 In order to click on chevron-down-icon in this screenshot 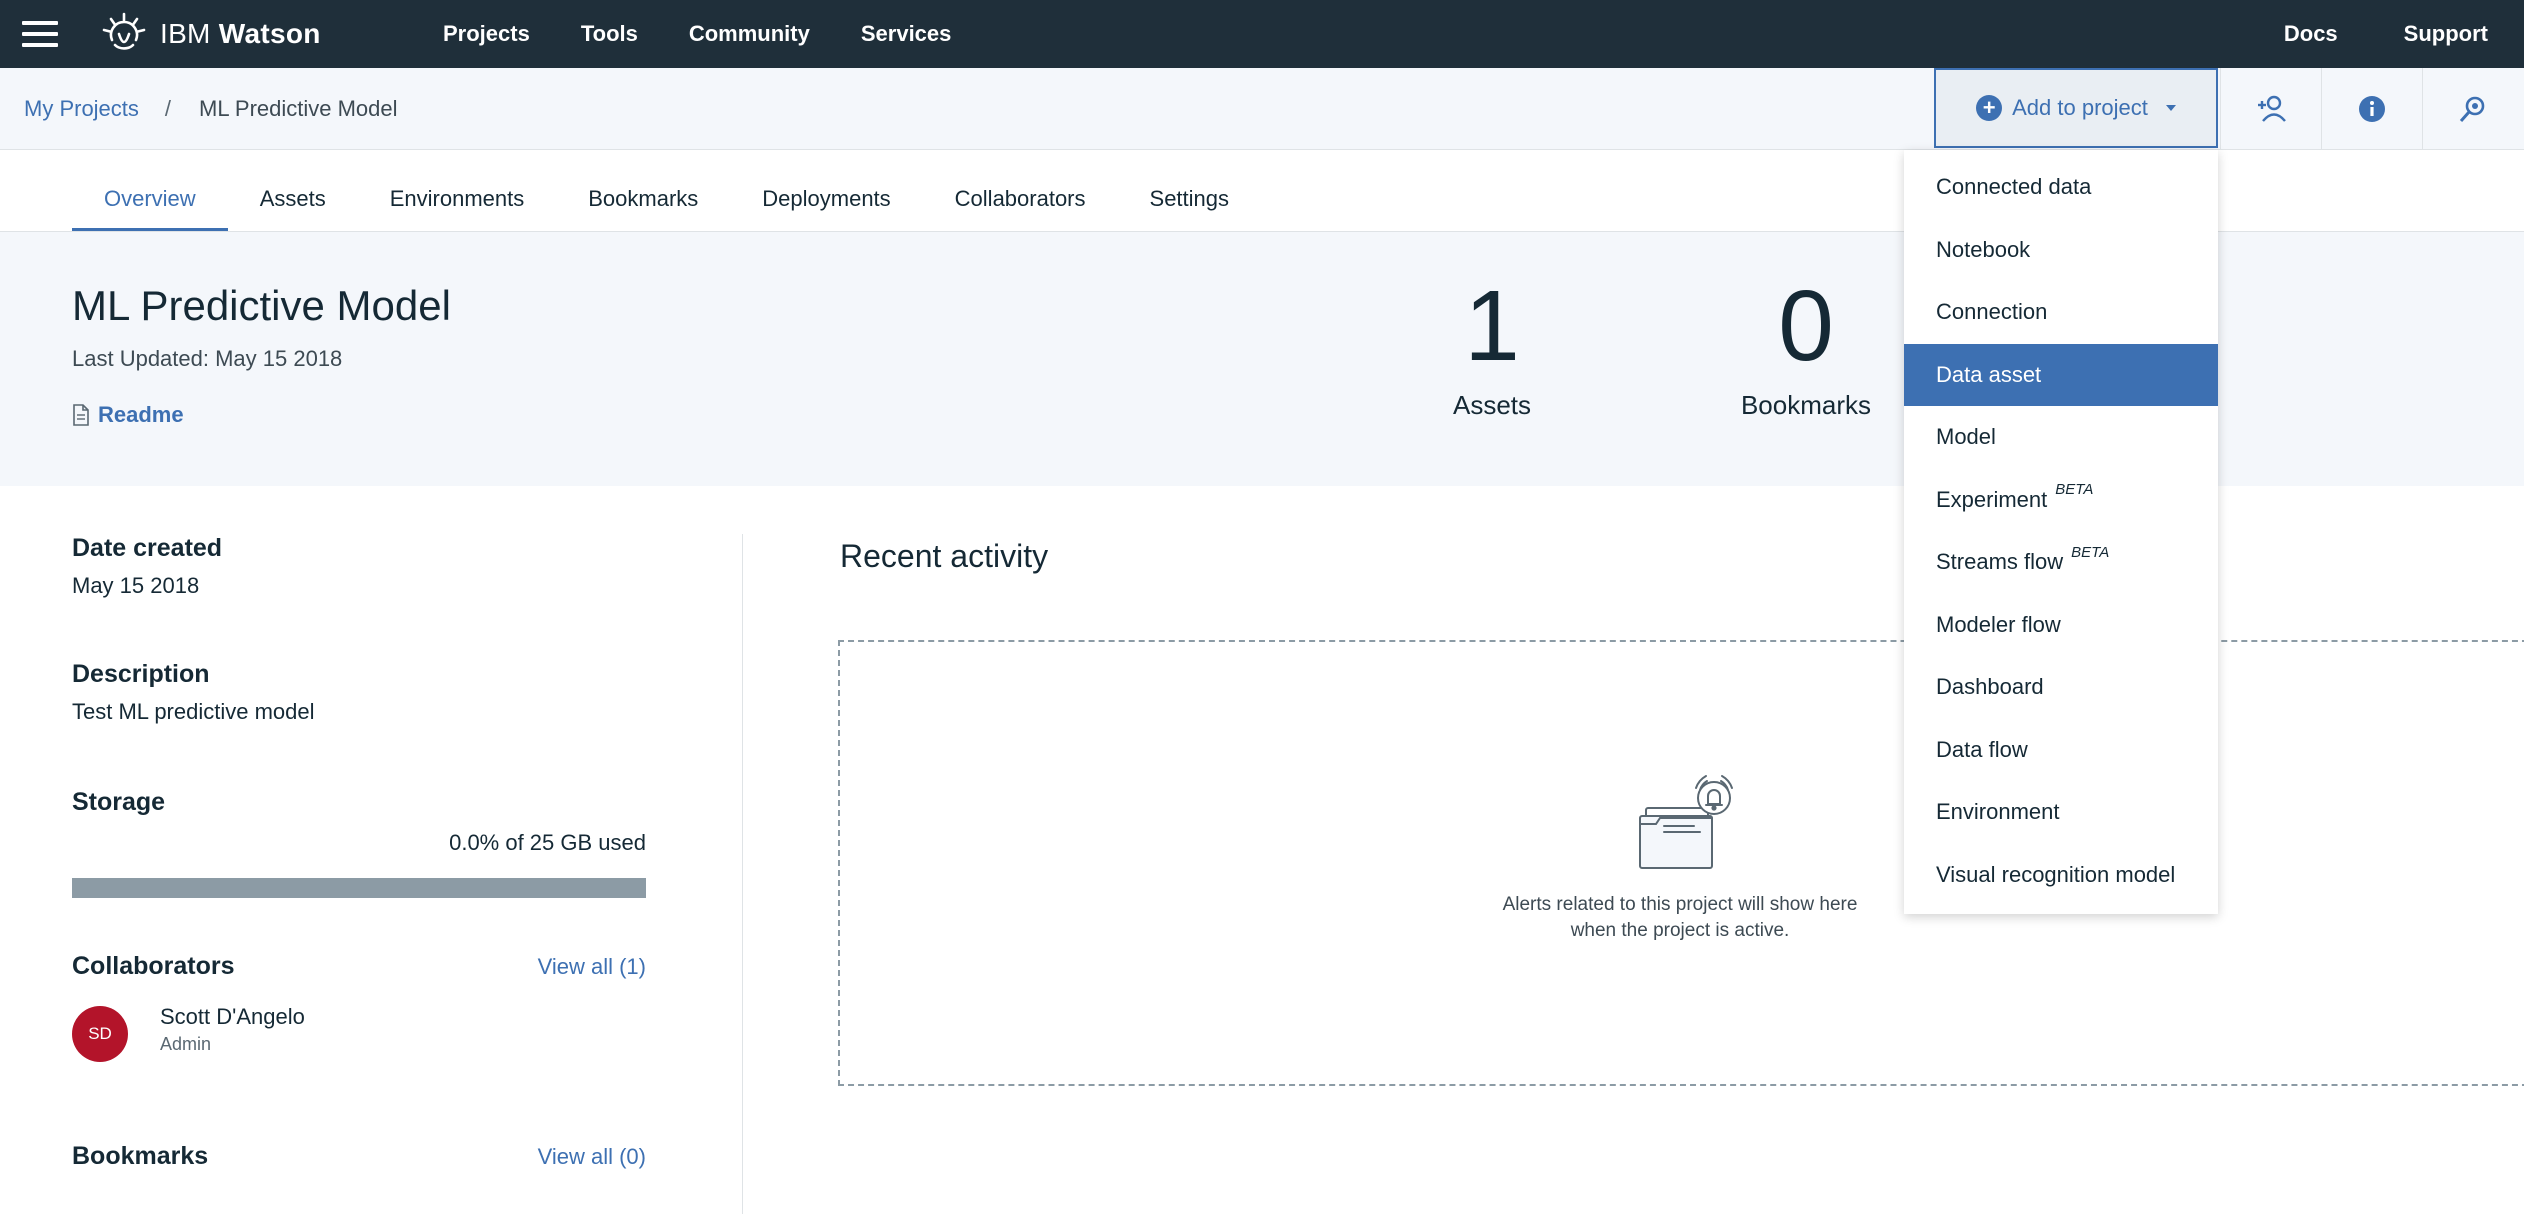, I will do `click(2170, 108)`.